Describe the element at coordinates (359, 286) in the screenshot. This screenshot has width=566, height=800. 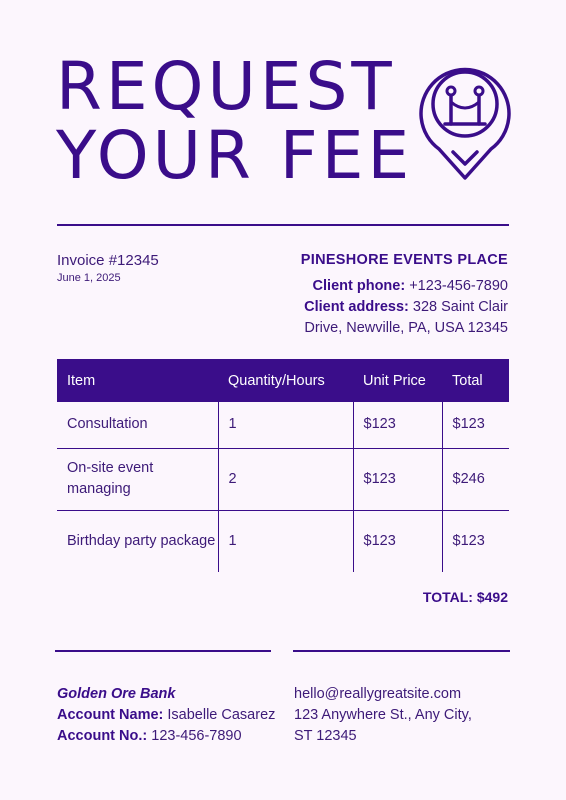
I see `client-phone-label: Client phone:` at that location.